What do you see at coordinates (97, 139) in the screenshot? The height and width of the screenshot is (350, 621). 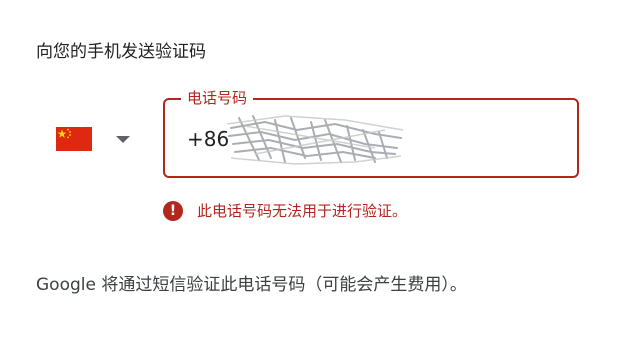 I see `country-code-selector` at bounding box center [97, 139].